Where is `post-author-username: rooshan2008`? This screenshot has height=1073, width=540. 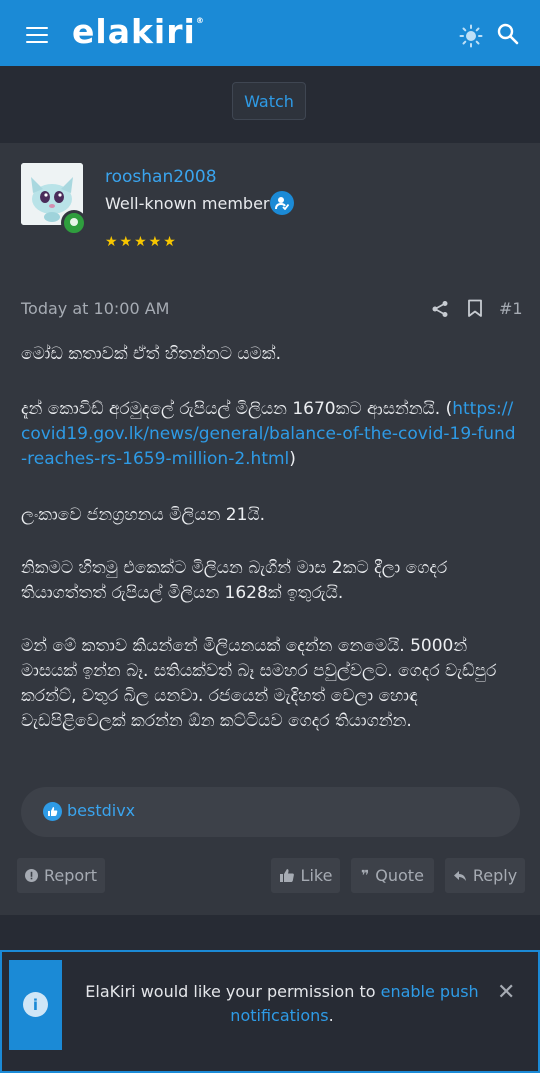 post-author-username: rooshan2008 is located at coordinates (161, 177).